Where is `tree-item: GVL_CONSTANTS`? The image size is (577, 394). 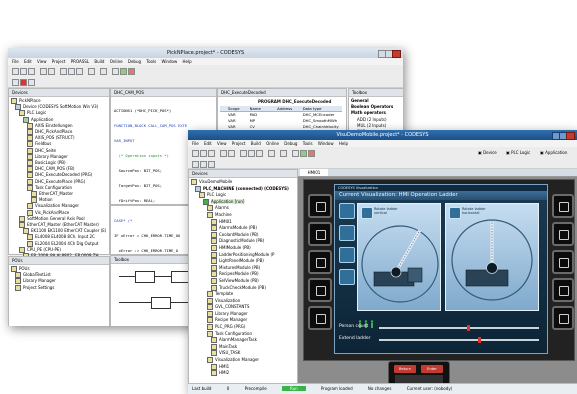 tree-item: GVL_CONSTANTS is located at coordinates (240, 307).